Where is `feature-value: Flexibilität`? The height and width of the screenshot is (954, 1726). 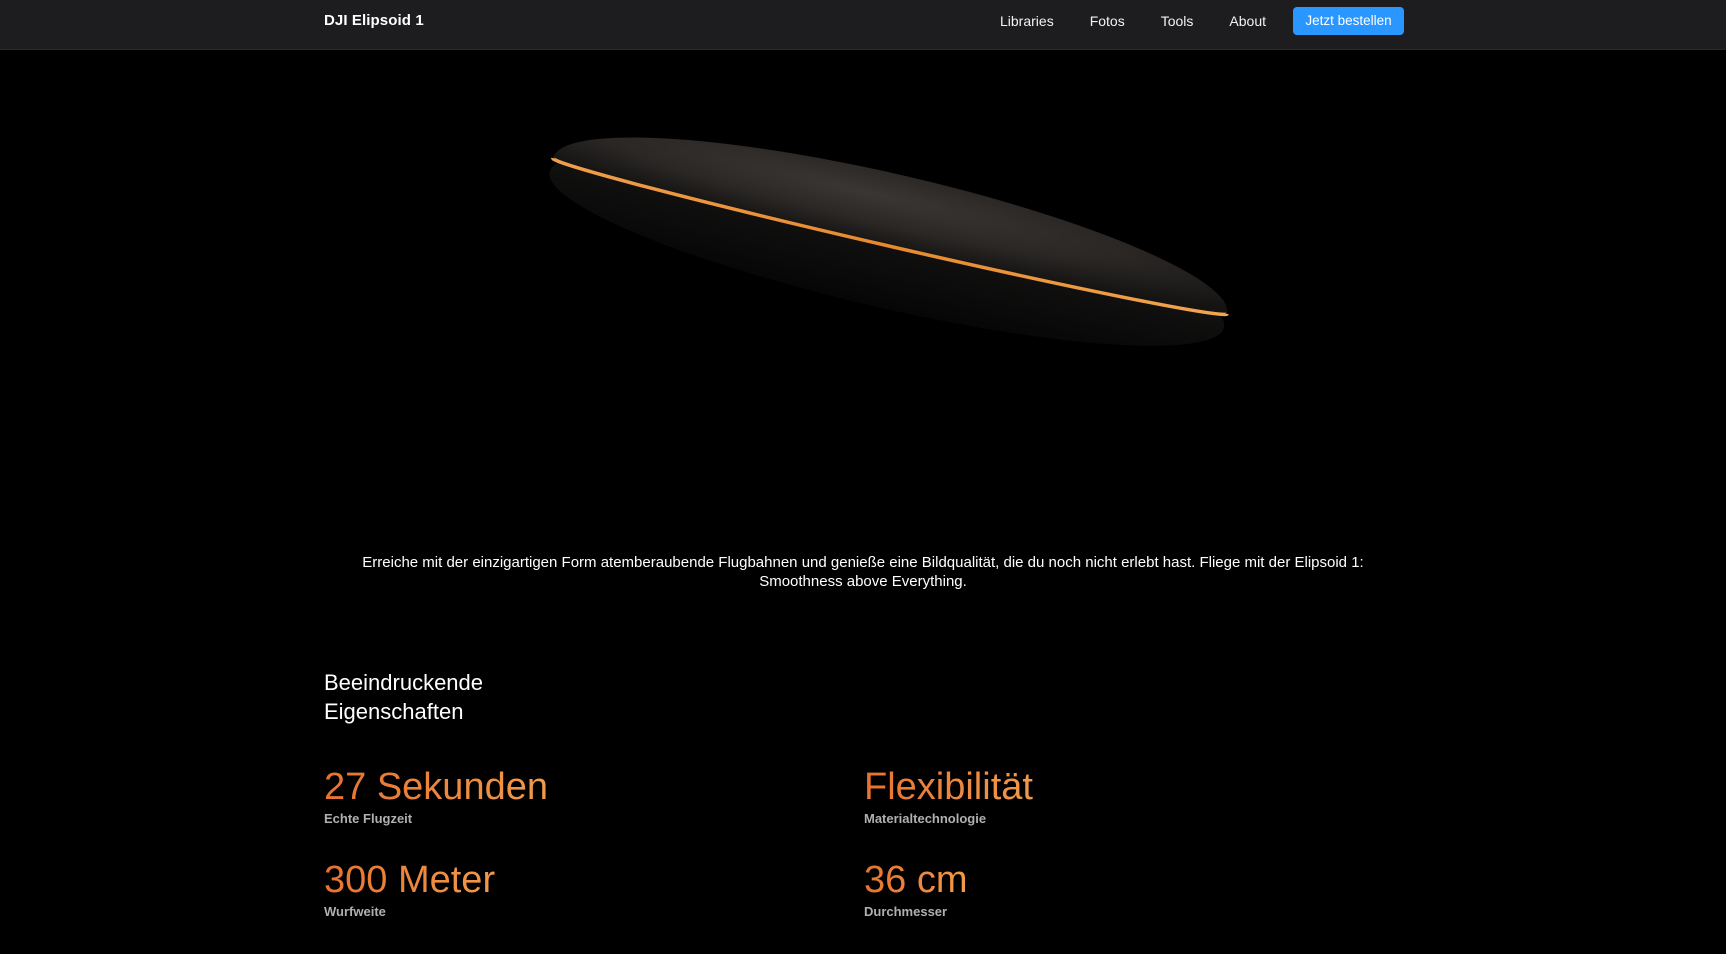
feature-value: Flexibilität is located at coordinates (948, 787).